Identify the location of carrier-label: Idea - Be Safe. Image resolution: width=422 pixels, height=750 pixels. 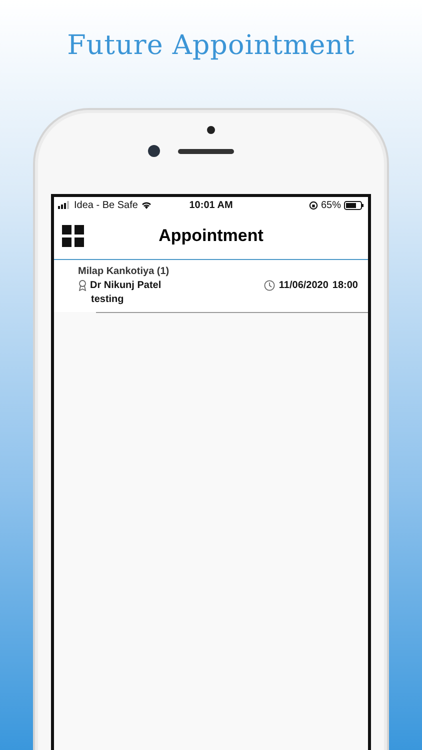
(106, 205).